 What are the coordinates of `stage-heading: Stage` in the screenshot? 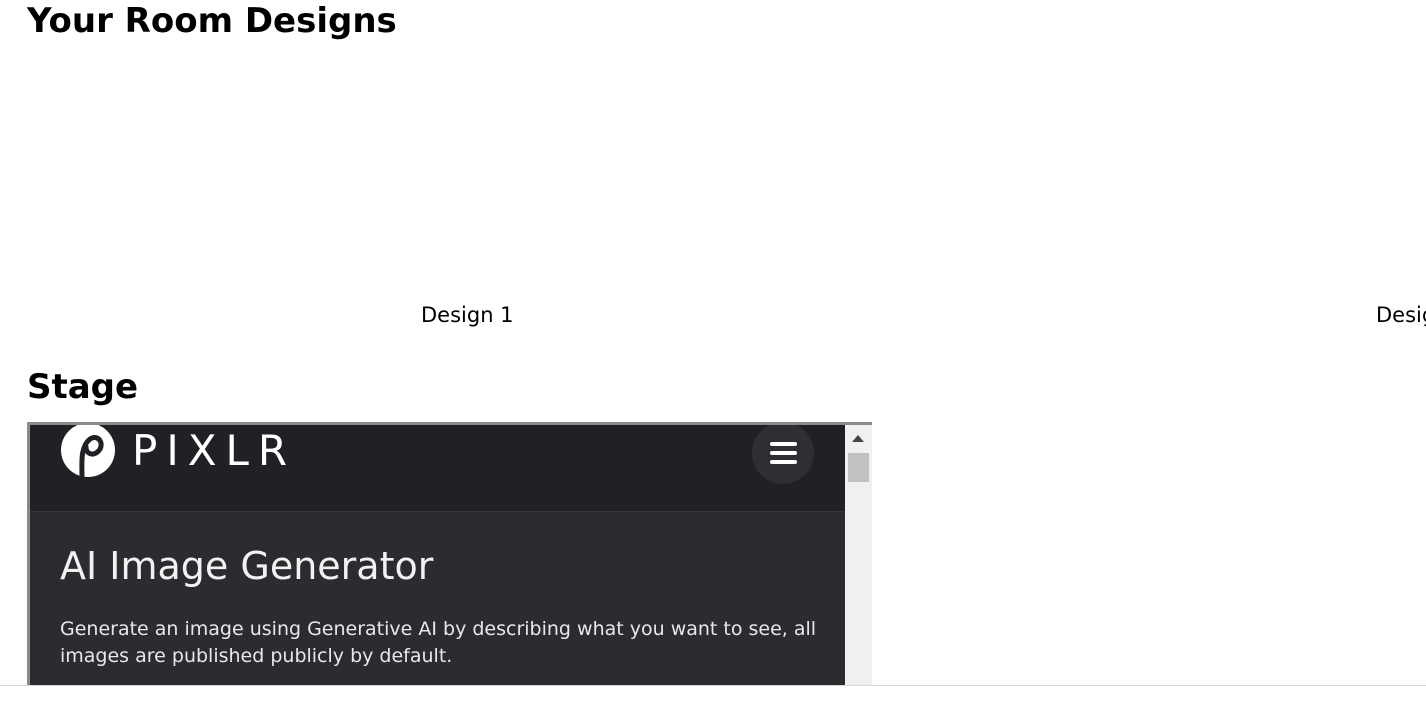 It's located at (83, 387).